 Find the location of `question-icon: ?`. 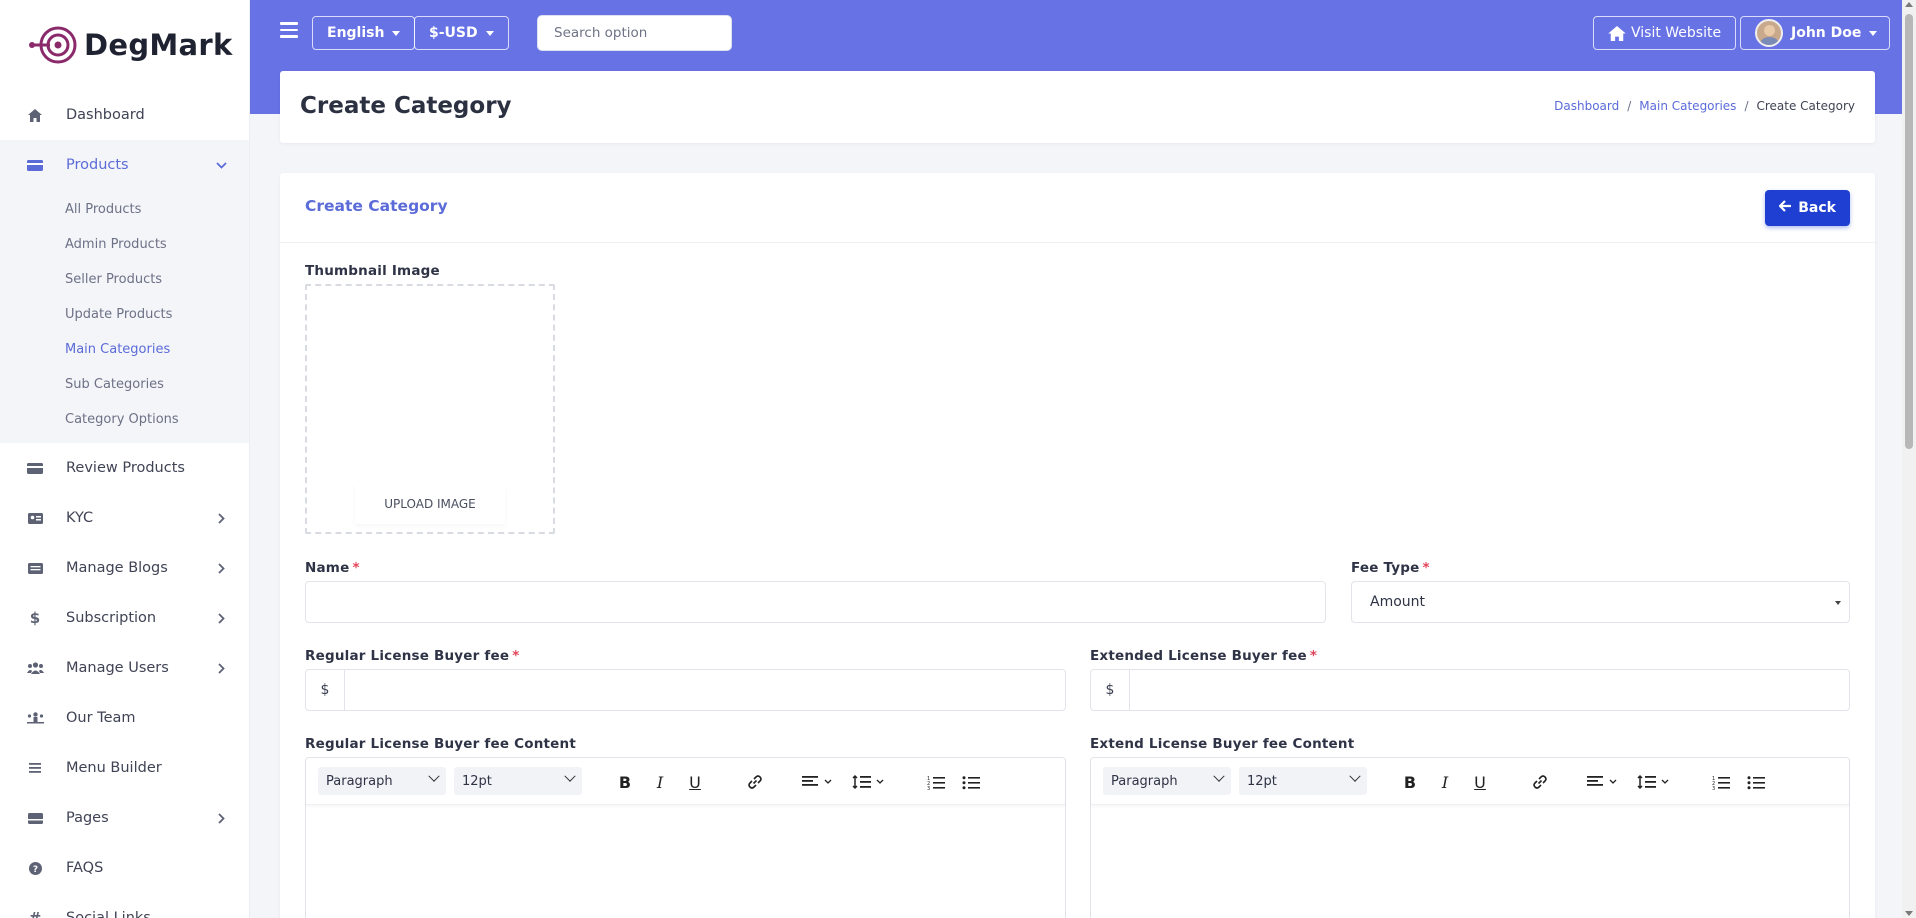

question-icon: ? is located at coordinates (35, 868).